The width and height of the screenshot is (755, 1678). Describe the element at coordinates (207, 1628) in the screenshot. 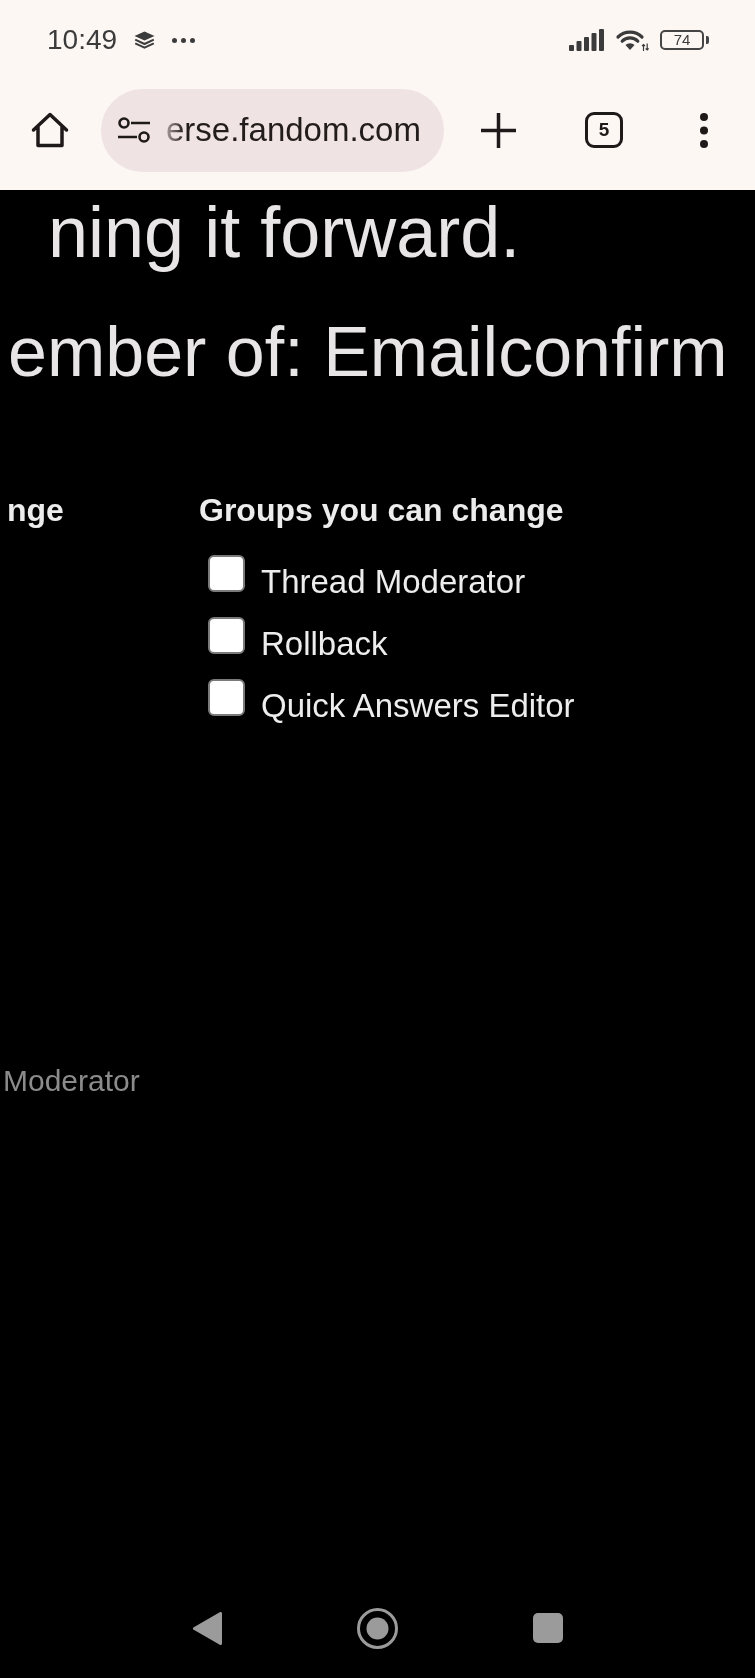

I see `nav-back-icon` at that location.